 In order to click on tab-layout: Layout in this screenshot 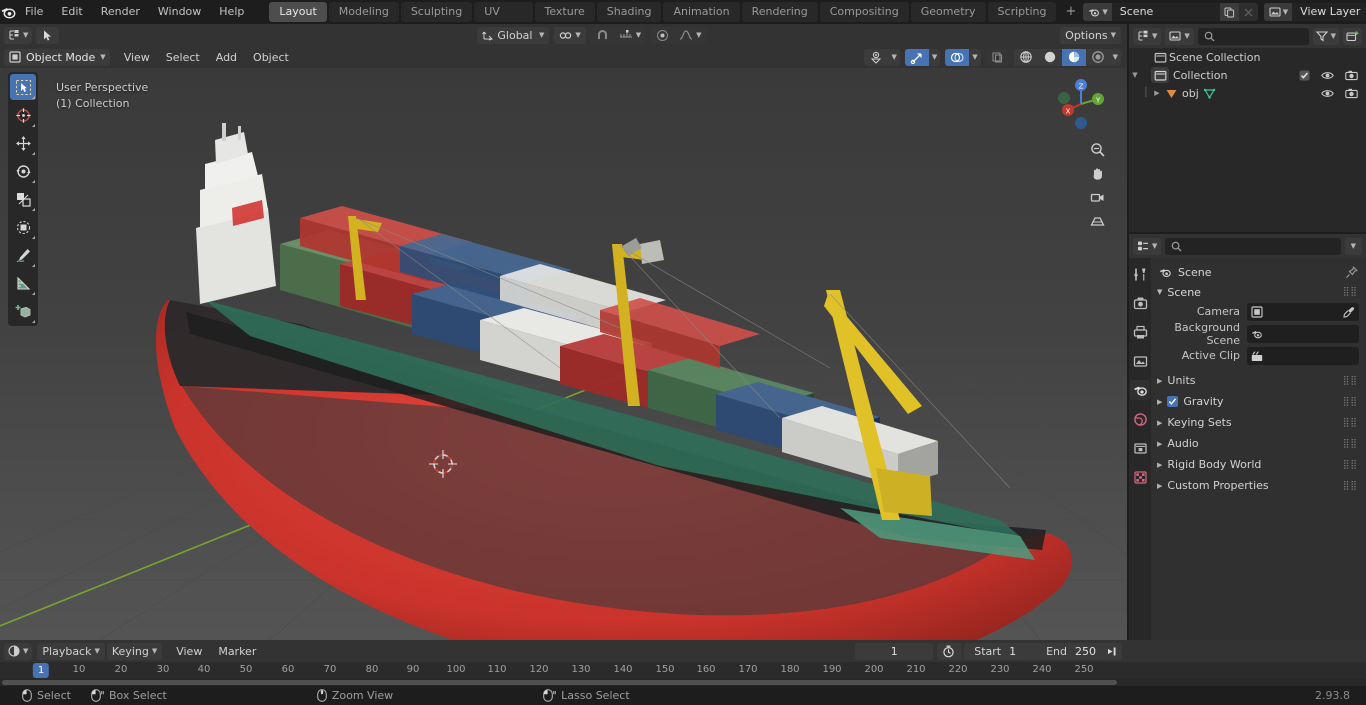, I will do `click(298, 12)`.